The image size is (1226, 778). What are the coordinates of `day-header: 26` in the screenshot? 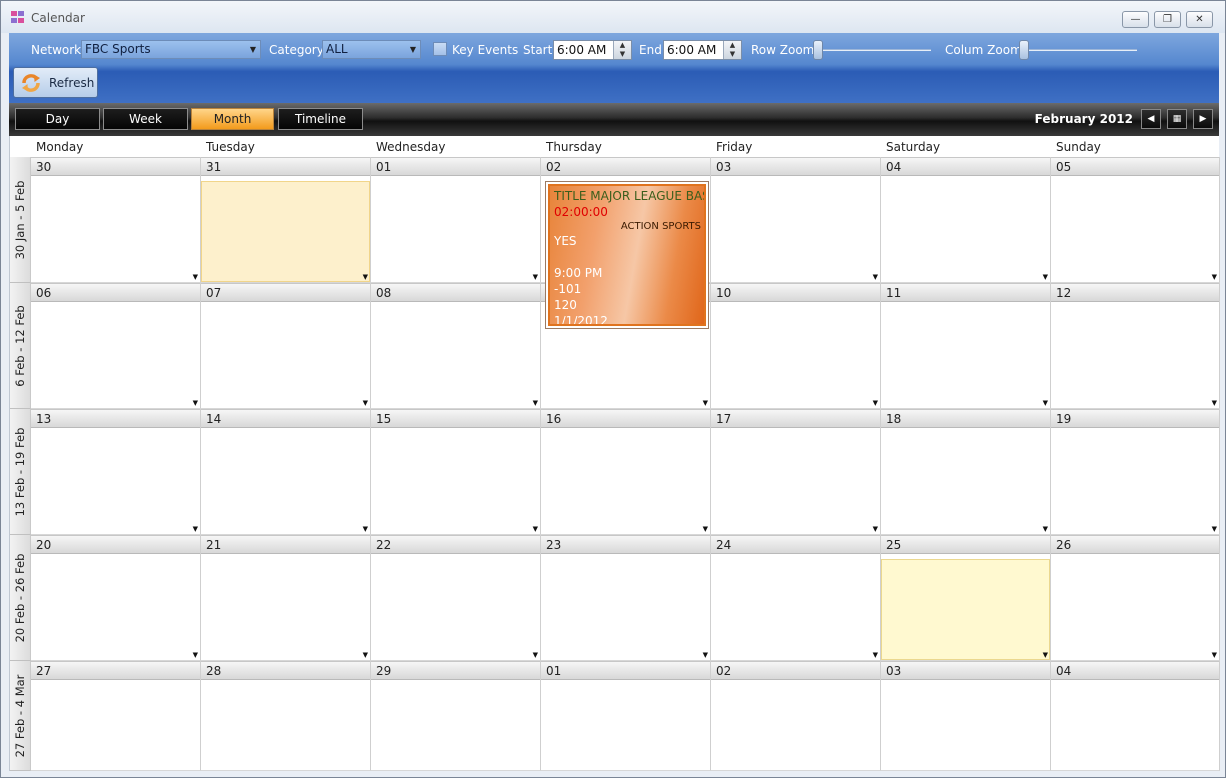 It's located at (1135, 544).